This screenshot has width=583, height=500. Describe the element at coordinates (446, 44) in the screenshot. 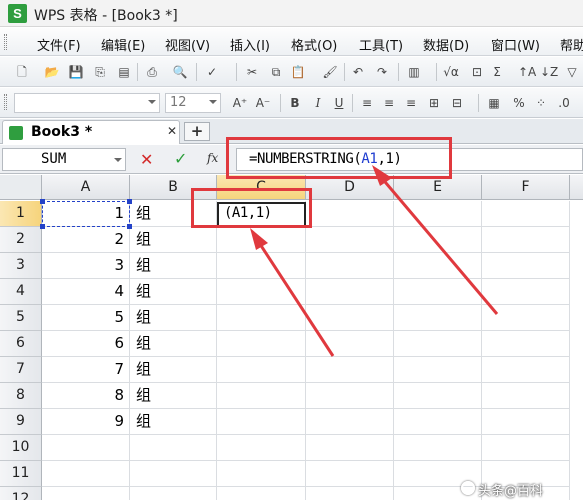

I see `menu-data: 数据(D)` at that location.